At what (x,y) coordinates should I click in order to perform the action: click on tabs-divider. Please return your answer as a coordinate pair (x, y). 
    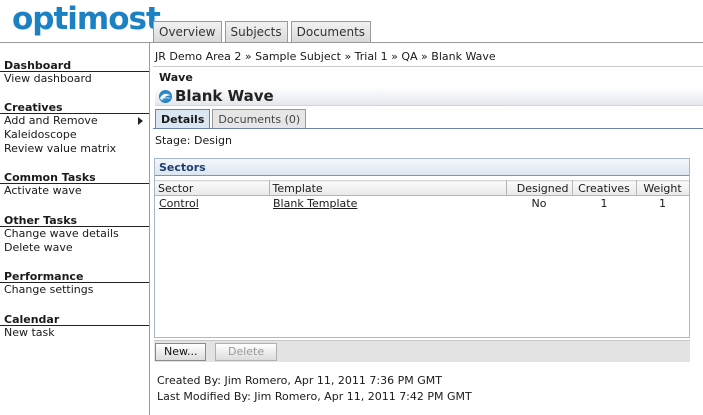
    Looking at the image, I should click on (428, 128).